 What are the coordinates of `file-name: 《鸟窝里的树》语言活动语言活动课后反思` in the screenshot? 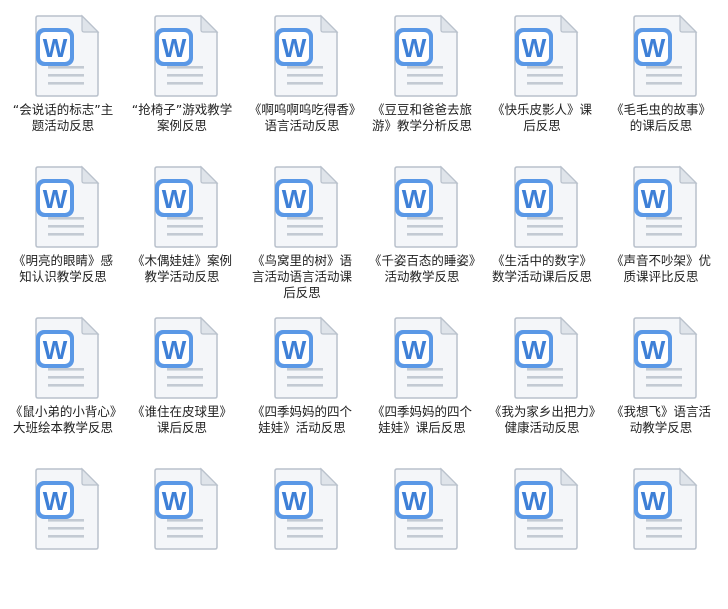 It's located at (301, 276).